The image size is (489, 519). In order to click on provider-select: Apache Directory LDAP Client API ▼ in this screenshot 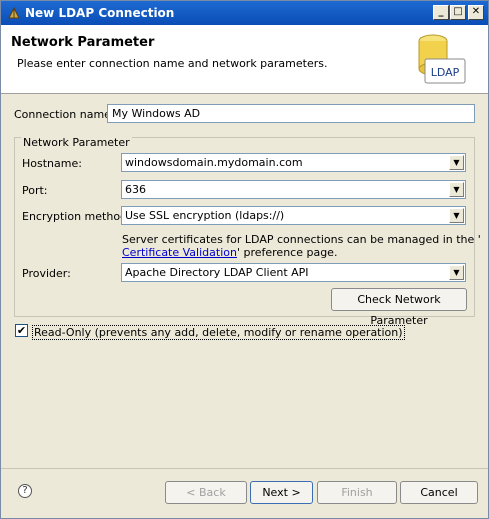, I will do `click(293, 272)`.